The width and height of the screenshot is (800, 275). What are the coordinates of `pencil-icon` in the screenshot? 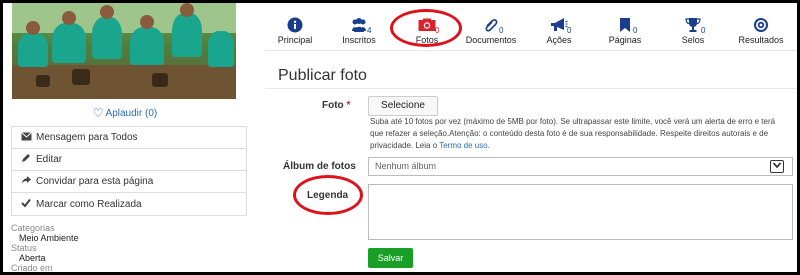 It's located at (26, 159).